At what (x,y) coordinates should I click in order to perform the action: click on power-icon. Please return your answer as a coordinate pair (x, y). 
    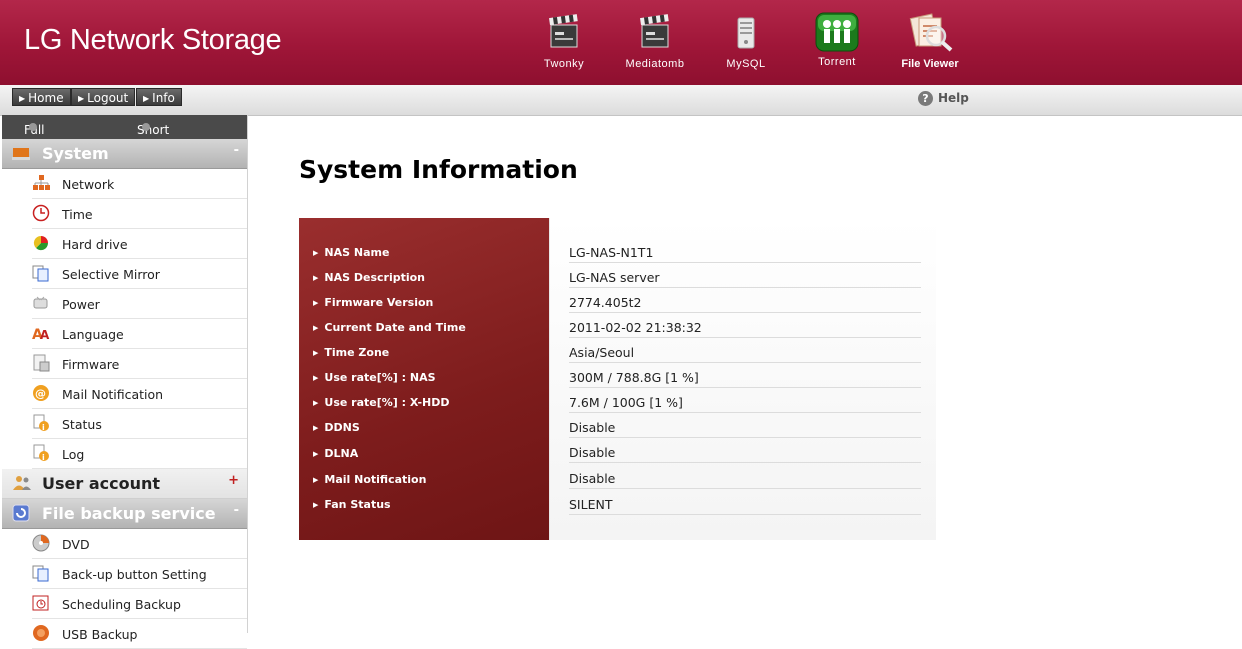
    Looking at the image, I should click on (41, 303).